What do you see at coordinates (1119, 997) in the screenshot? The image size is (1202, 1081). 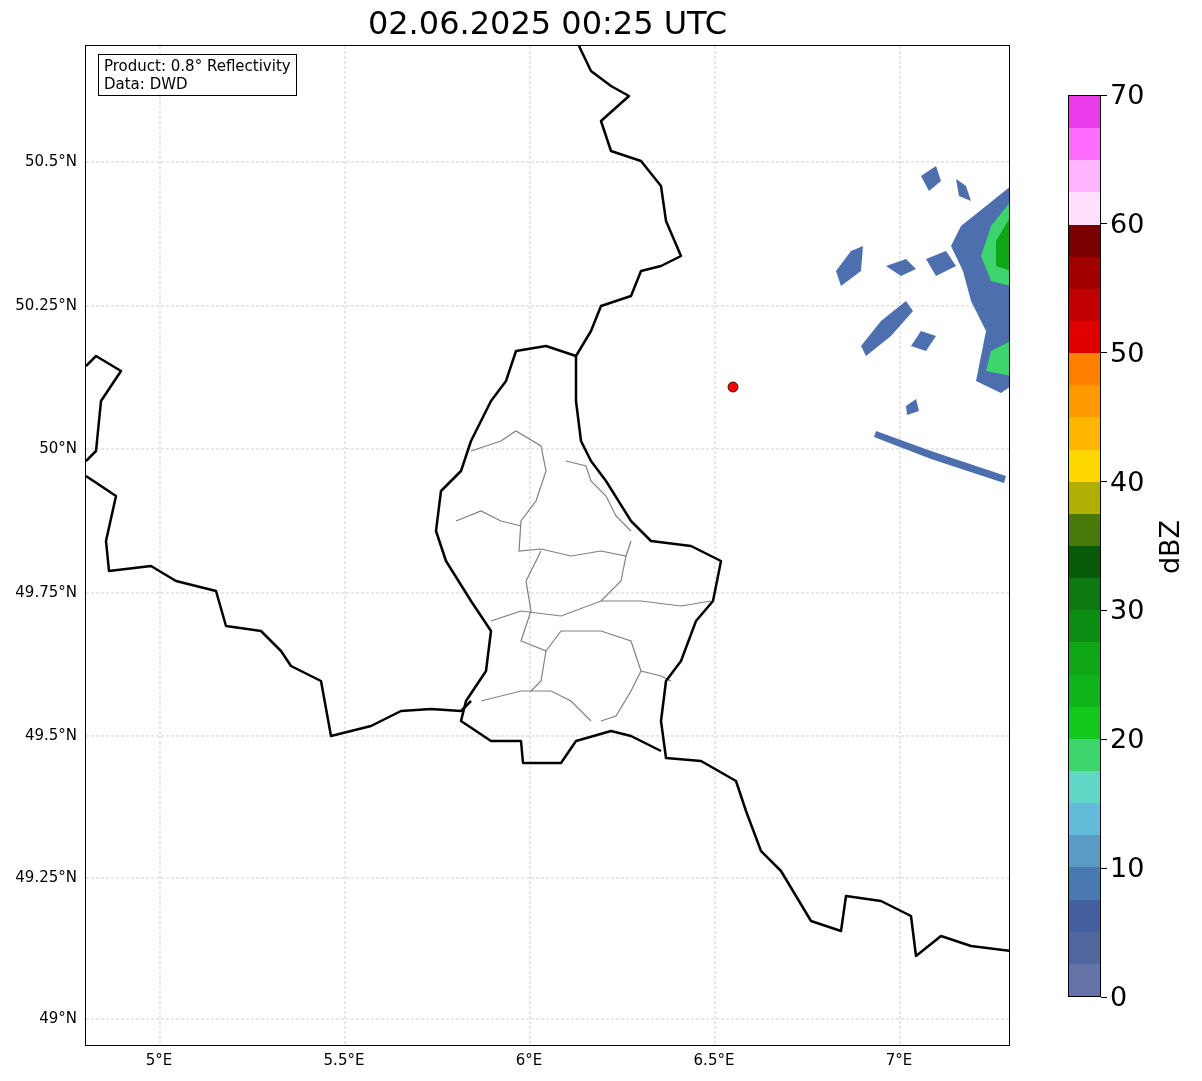 I see `colorbar-tick-label: 0` at bounding box center [1119, 997].